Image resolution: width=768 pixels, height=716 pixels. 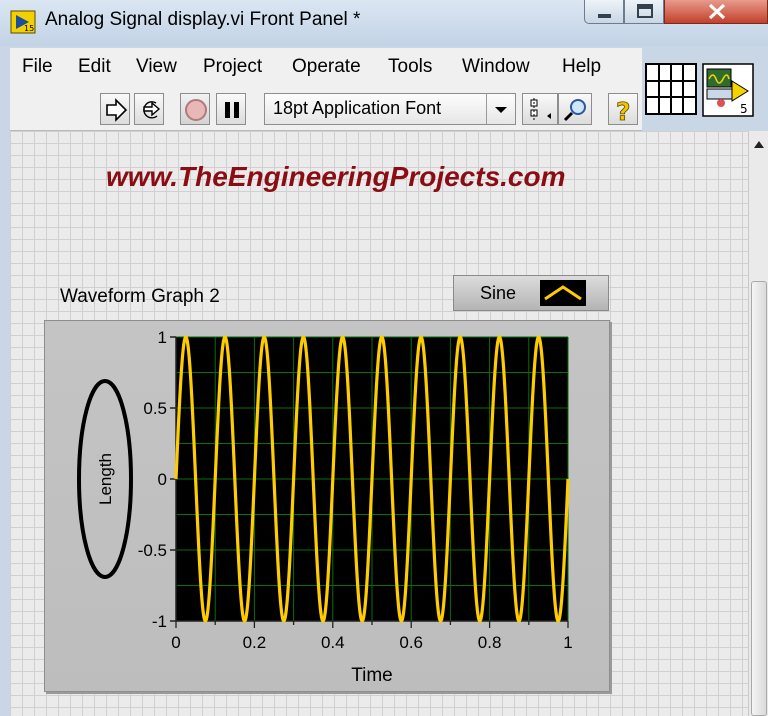 I want to click on menu-view: View, so click(x=156, y=67).